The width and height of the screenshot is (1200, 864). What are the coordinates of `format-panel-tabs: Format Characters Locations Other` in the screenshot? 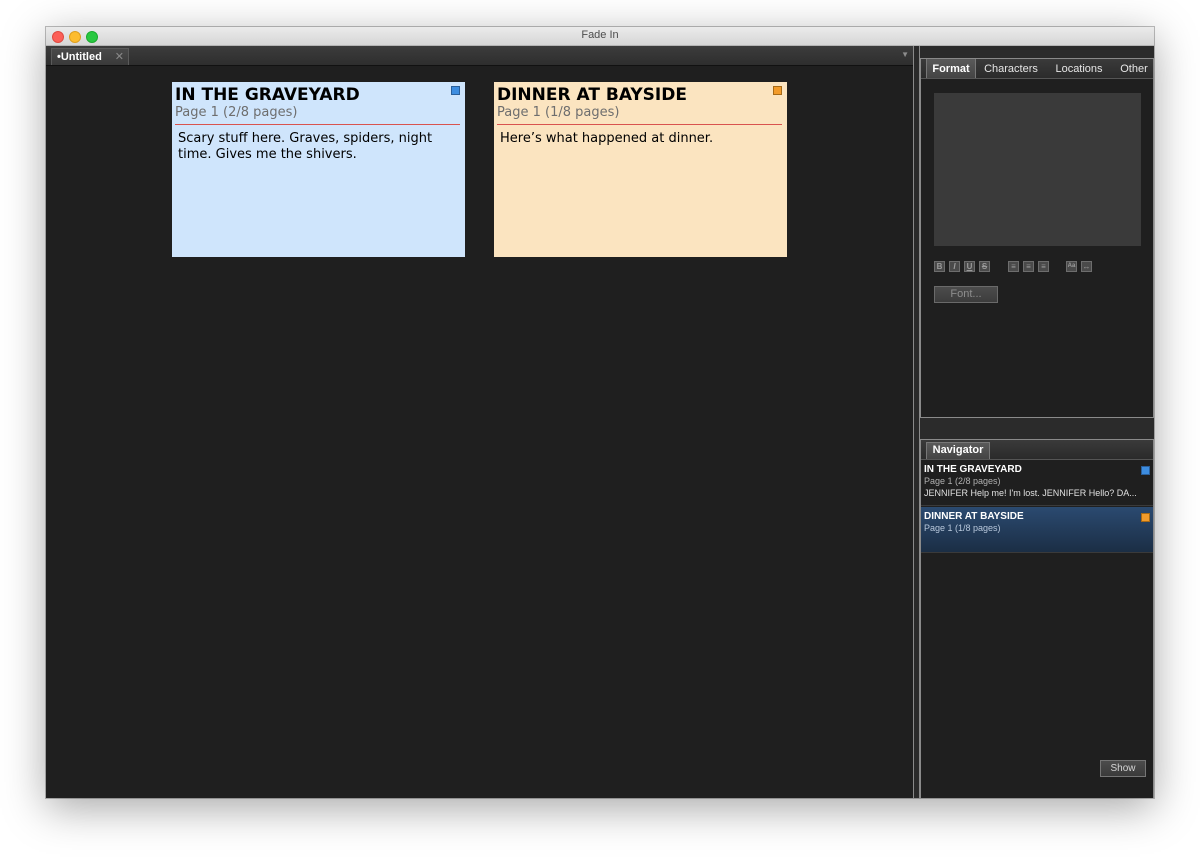 It's located at (1037, 69).